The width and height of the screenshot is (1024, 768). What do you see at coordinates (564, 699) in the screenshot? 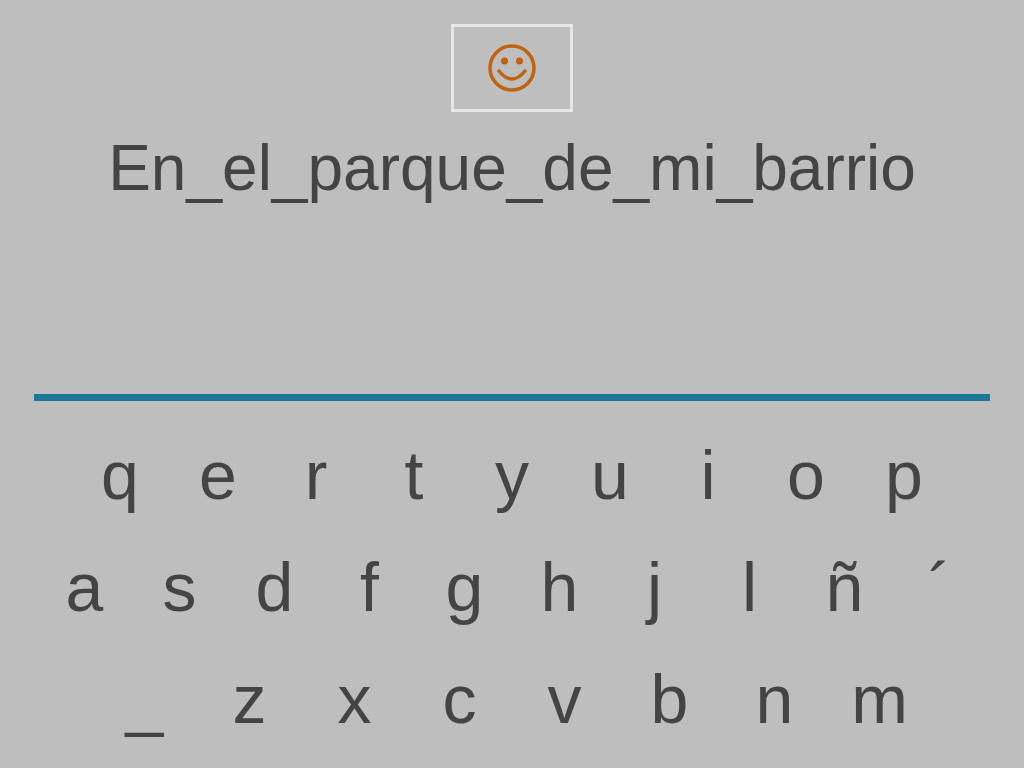
I see `key: v` at bounding box center [564, 699].